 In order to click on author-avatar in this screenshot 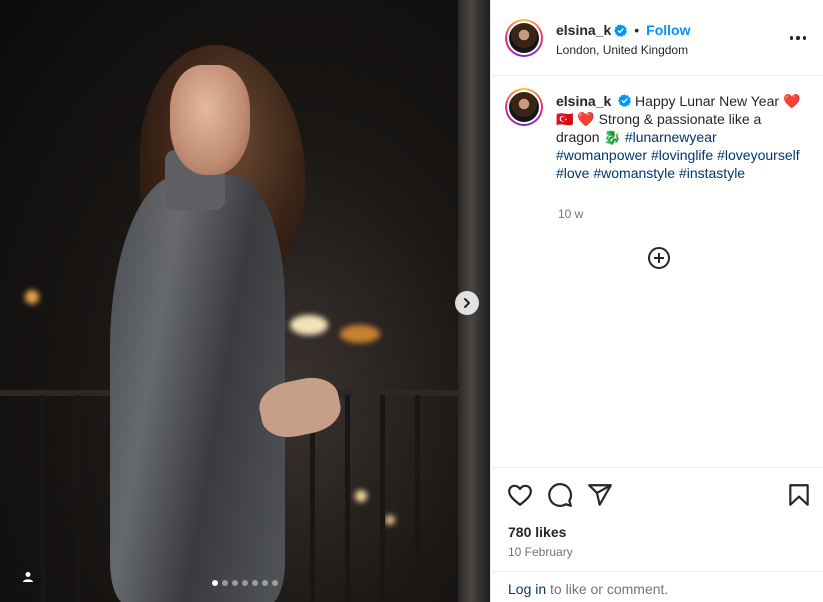, I will do `click(524, 38)`.